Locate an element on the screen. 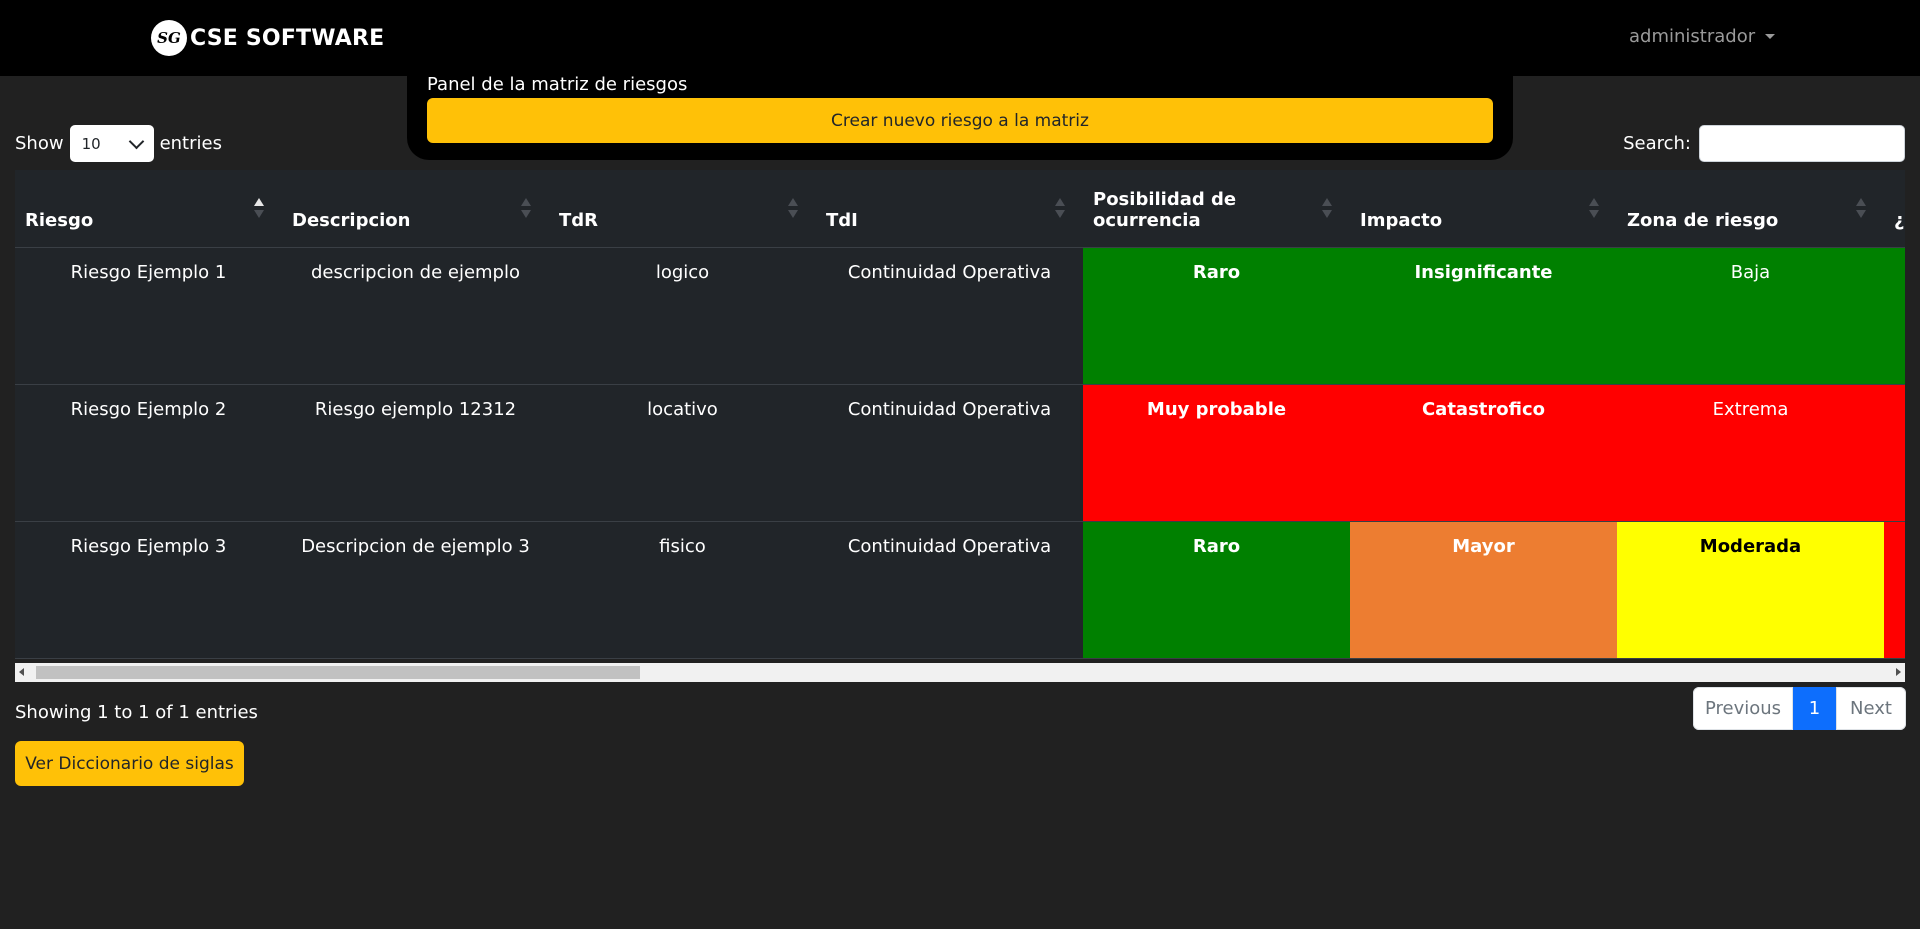  entries-label: entries is located at coordinates (190, 143).